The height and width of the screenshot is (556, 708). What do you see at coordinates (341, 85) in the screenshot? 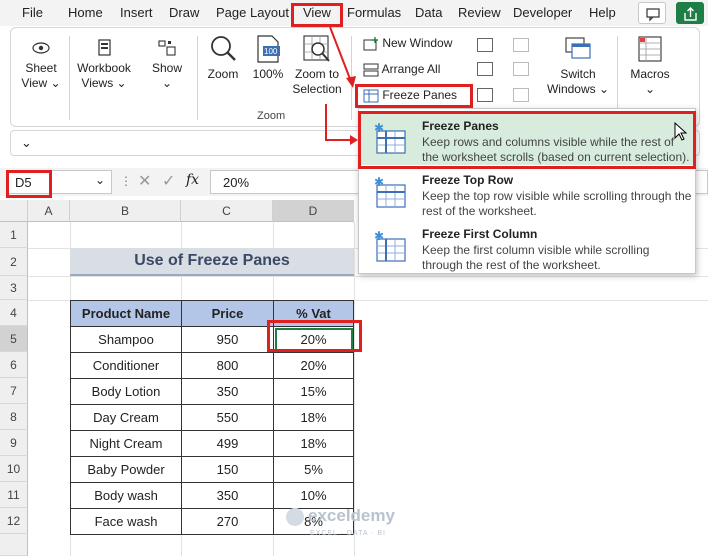
I see `annotation-arrows` at bounding box center [341, 85].